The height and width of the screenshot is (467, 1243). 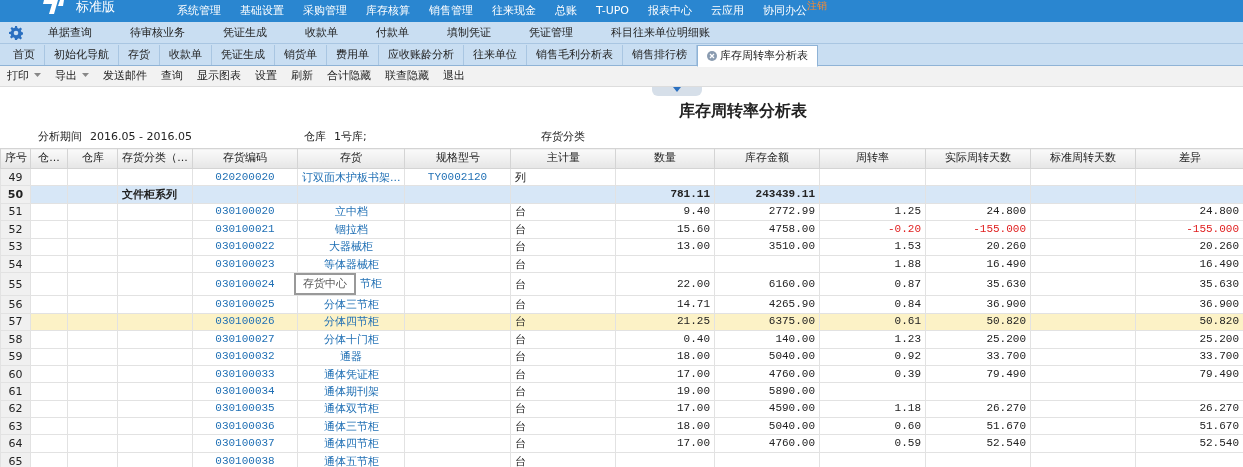 I want to click on quick-link: 待审核业务, so click(x=157, y=32).